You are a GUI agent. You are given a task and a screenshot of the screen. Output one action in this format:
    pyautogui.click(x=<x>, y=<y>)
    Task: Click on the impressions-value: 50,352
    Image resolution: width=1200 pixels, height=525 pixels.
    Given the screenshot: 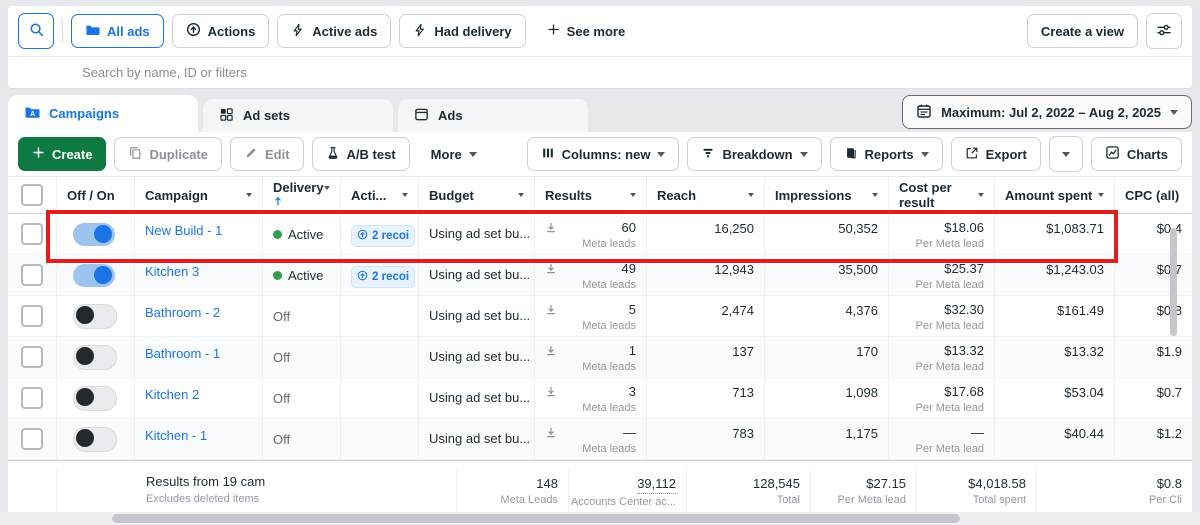 What is the action you would take?
    pyautogui.click(x=858, y=228)
    